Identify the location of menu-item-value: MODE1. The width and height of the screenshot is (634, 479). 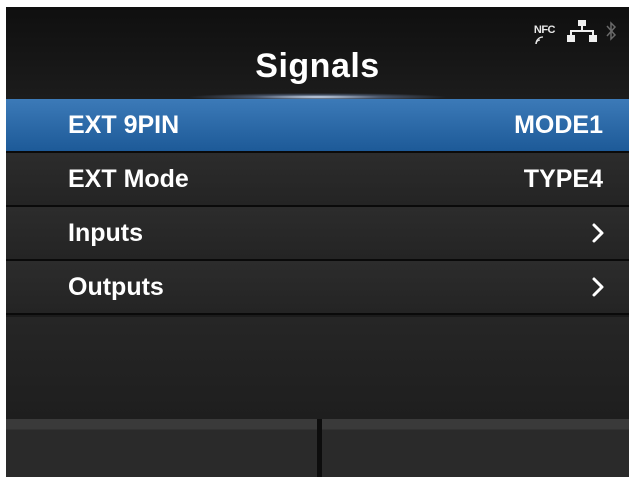
(558, 125).